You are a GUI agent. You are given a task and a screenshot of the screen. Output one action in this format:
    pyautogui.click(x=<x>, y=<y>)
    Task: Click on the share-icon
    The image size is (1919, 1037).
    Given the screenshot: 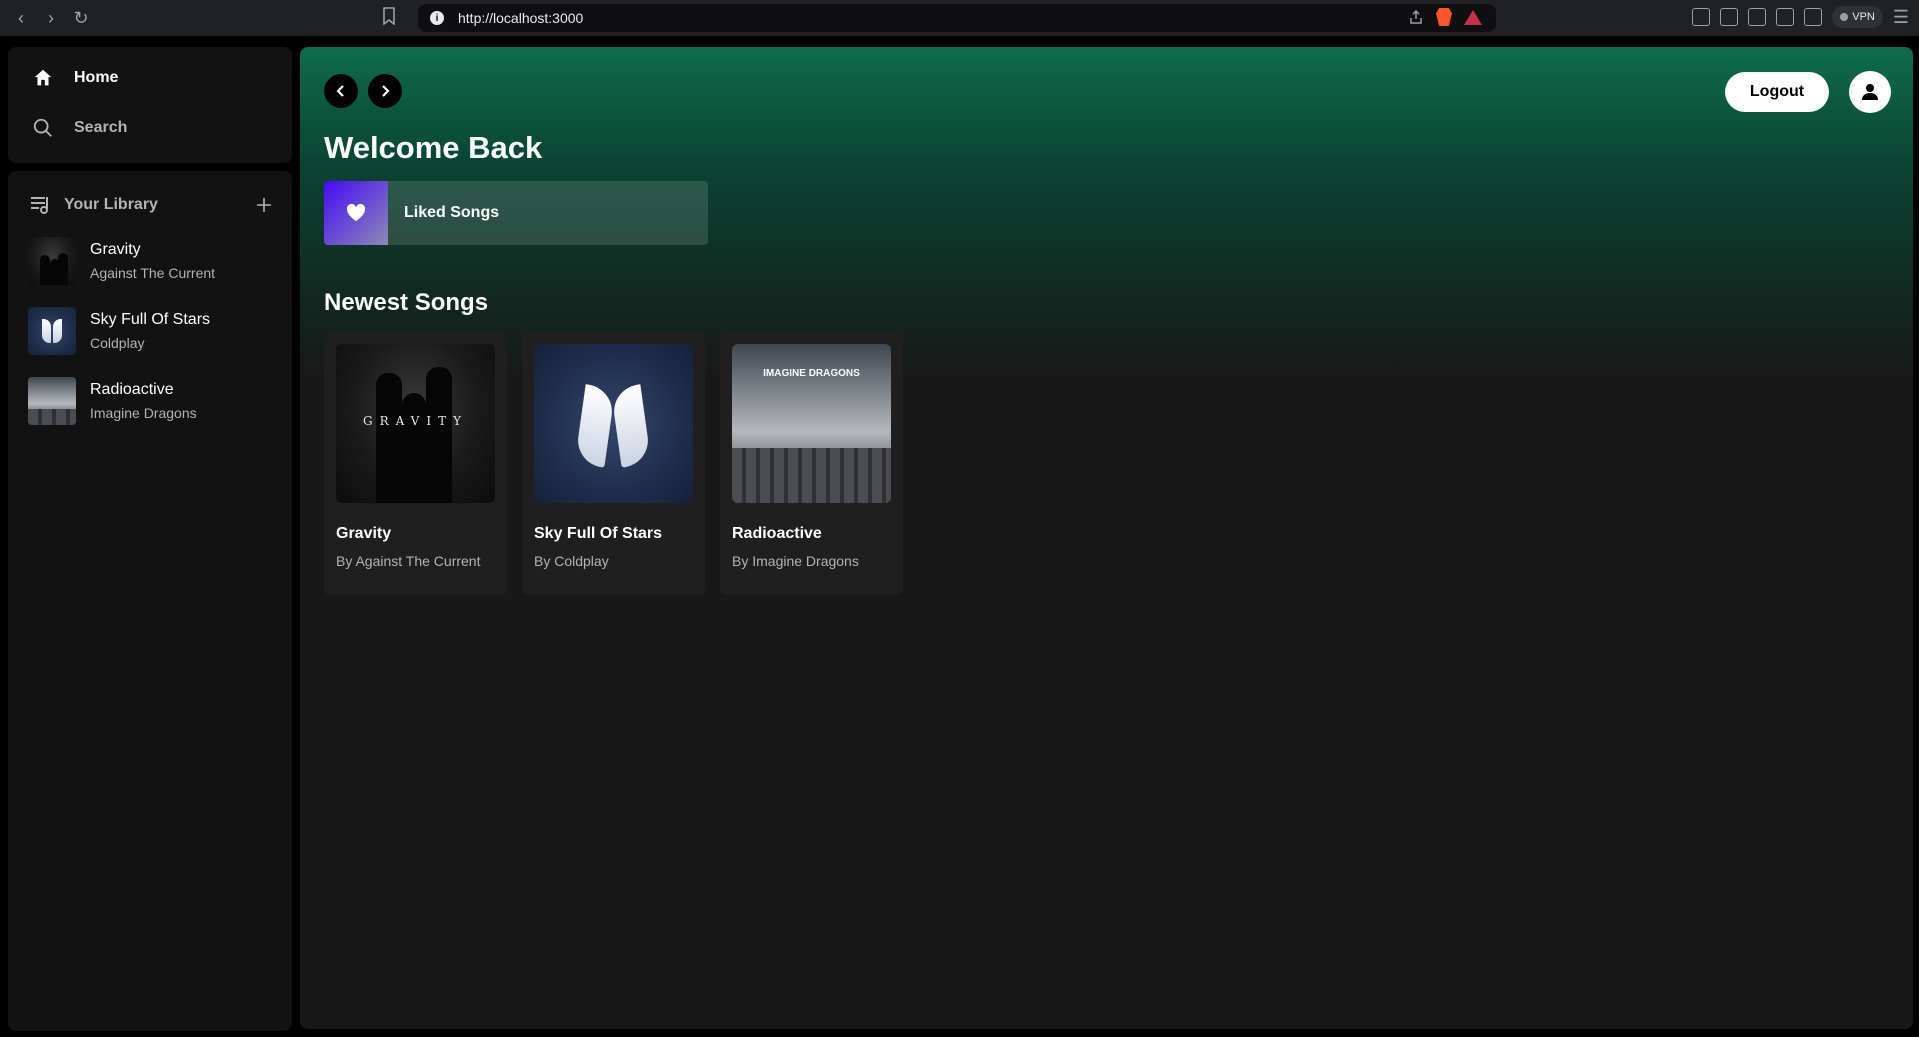 What is the action you would take?
    pyautogui.click(x=1416, y=17)
    